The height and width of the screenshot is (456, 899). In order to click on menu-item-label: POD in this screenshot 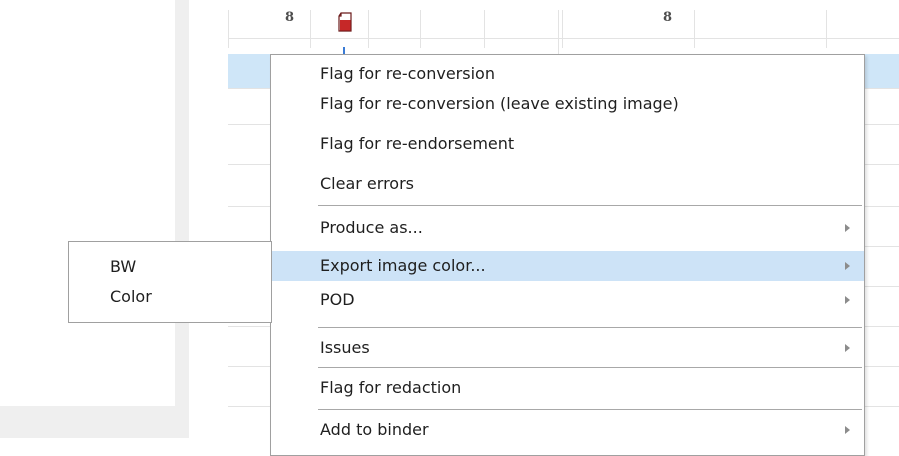, I will do `click(337, 299)`.